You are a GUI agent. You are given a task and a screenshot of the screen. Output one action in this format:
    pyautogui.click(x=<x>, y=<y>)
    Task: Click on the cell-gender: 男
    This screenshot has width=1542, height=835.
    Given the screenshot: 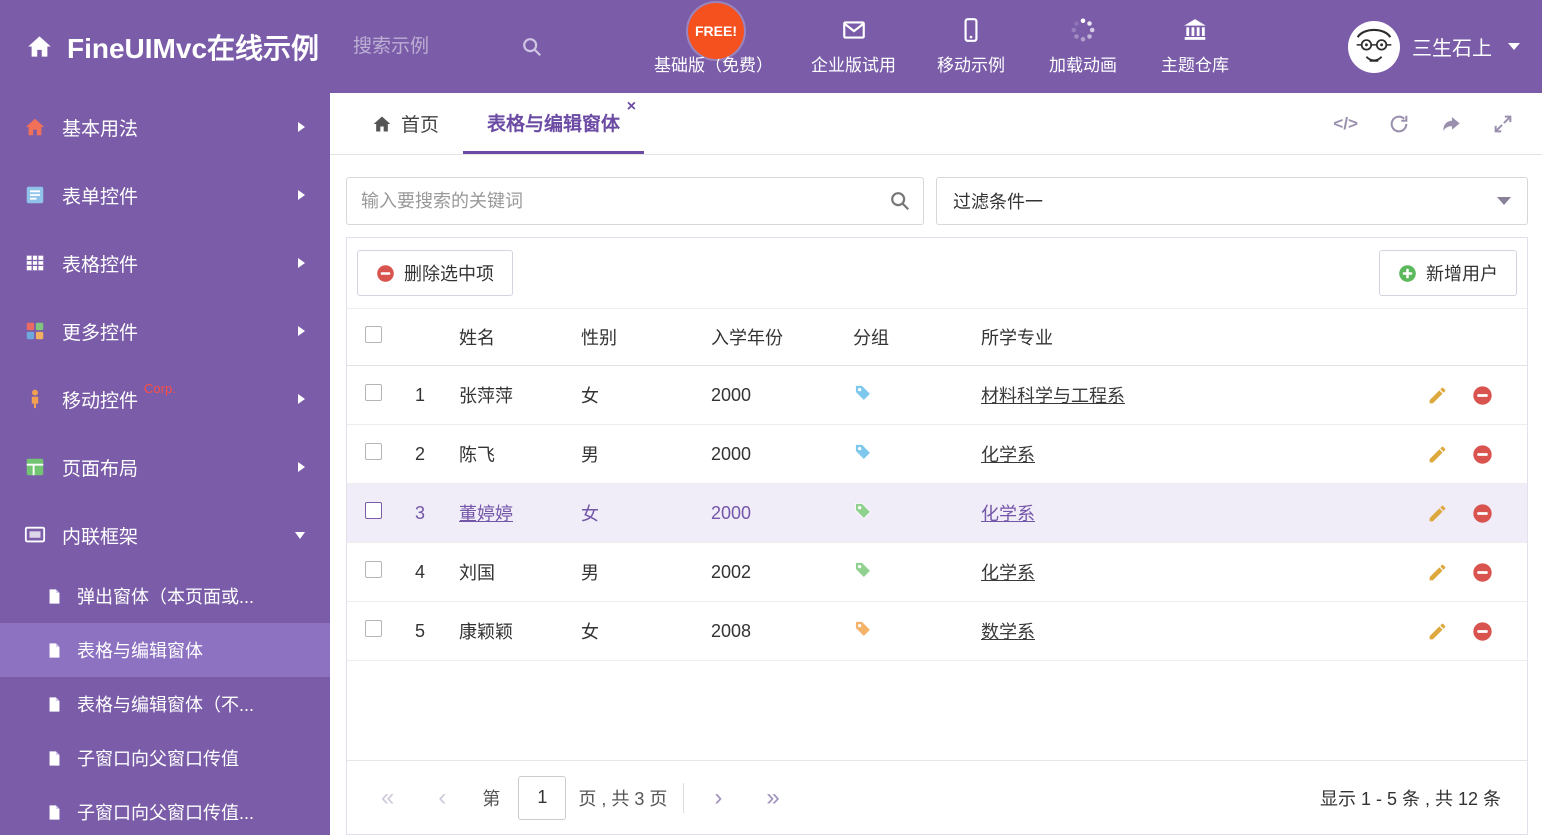 What is the action you would take?
    pyautogui.click(x=636, y=572)
    